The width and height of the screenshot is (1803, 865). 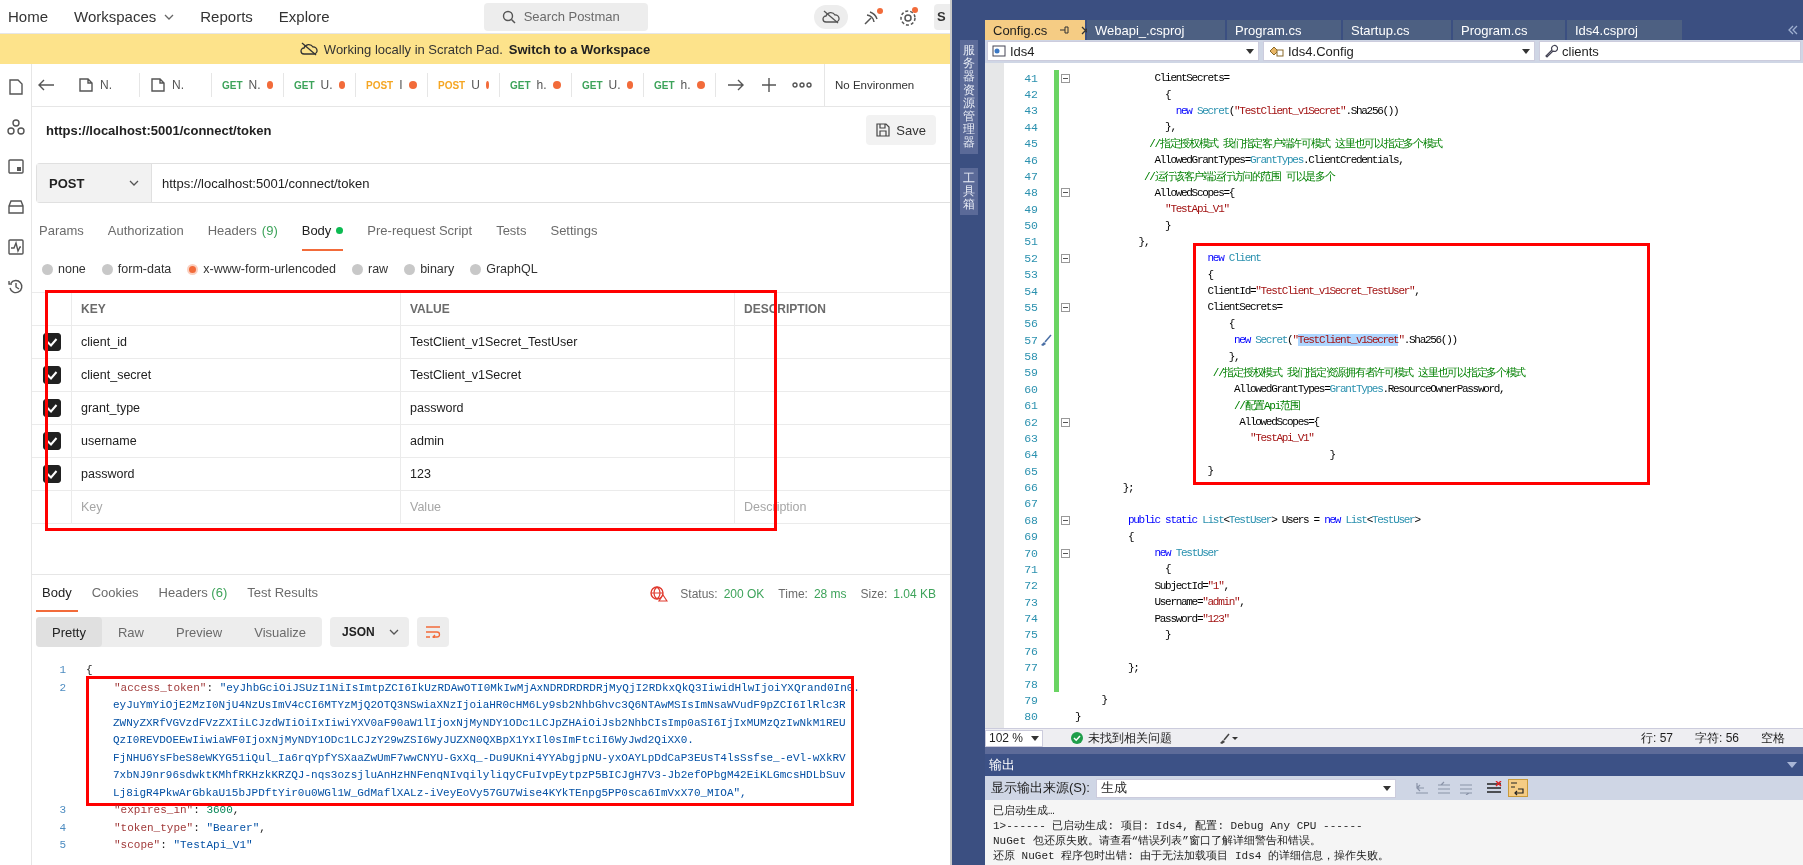 I want to click on method-label: GET, so click(x=592, y=85).